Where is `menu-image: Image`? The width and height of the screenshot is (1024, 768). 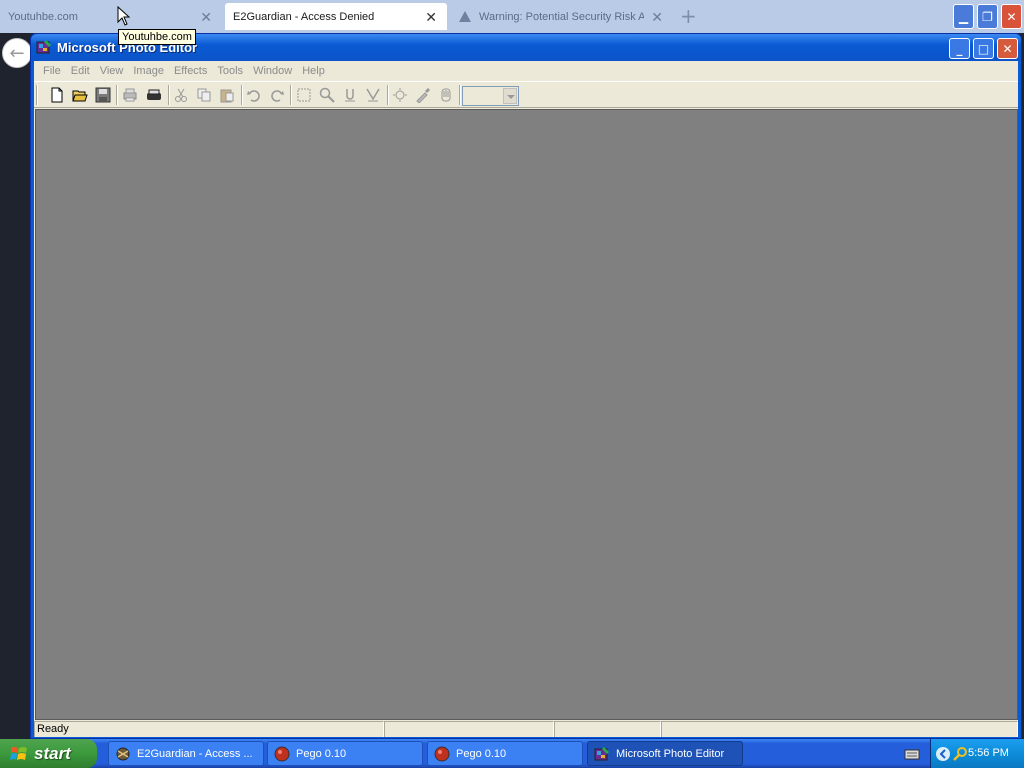
menu-image: Image is located at coordinates (148, 71).